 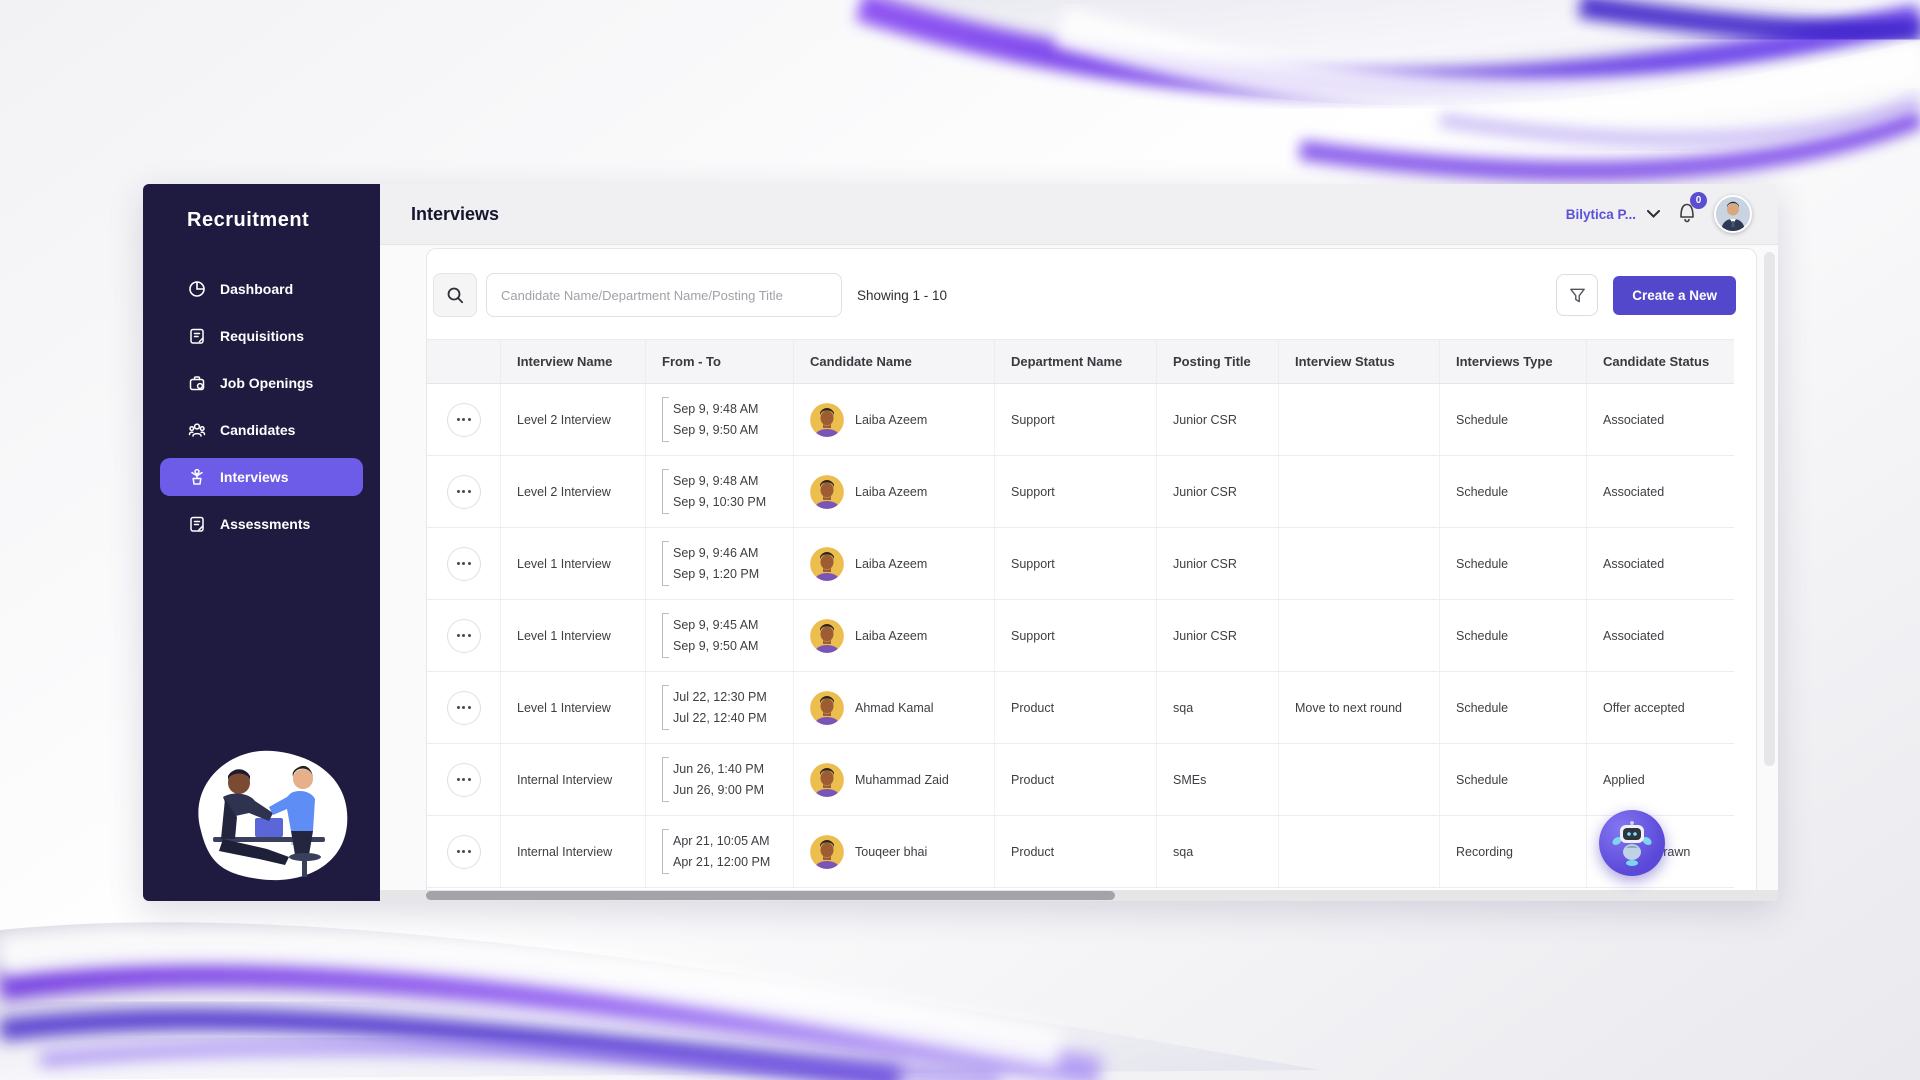 I want to click on sidebar-item-label: Requisitions, so click(x=262, y=336).